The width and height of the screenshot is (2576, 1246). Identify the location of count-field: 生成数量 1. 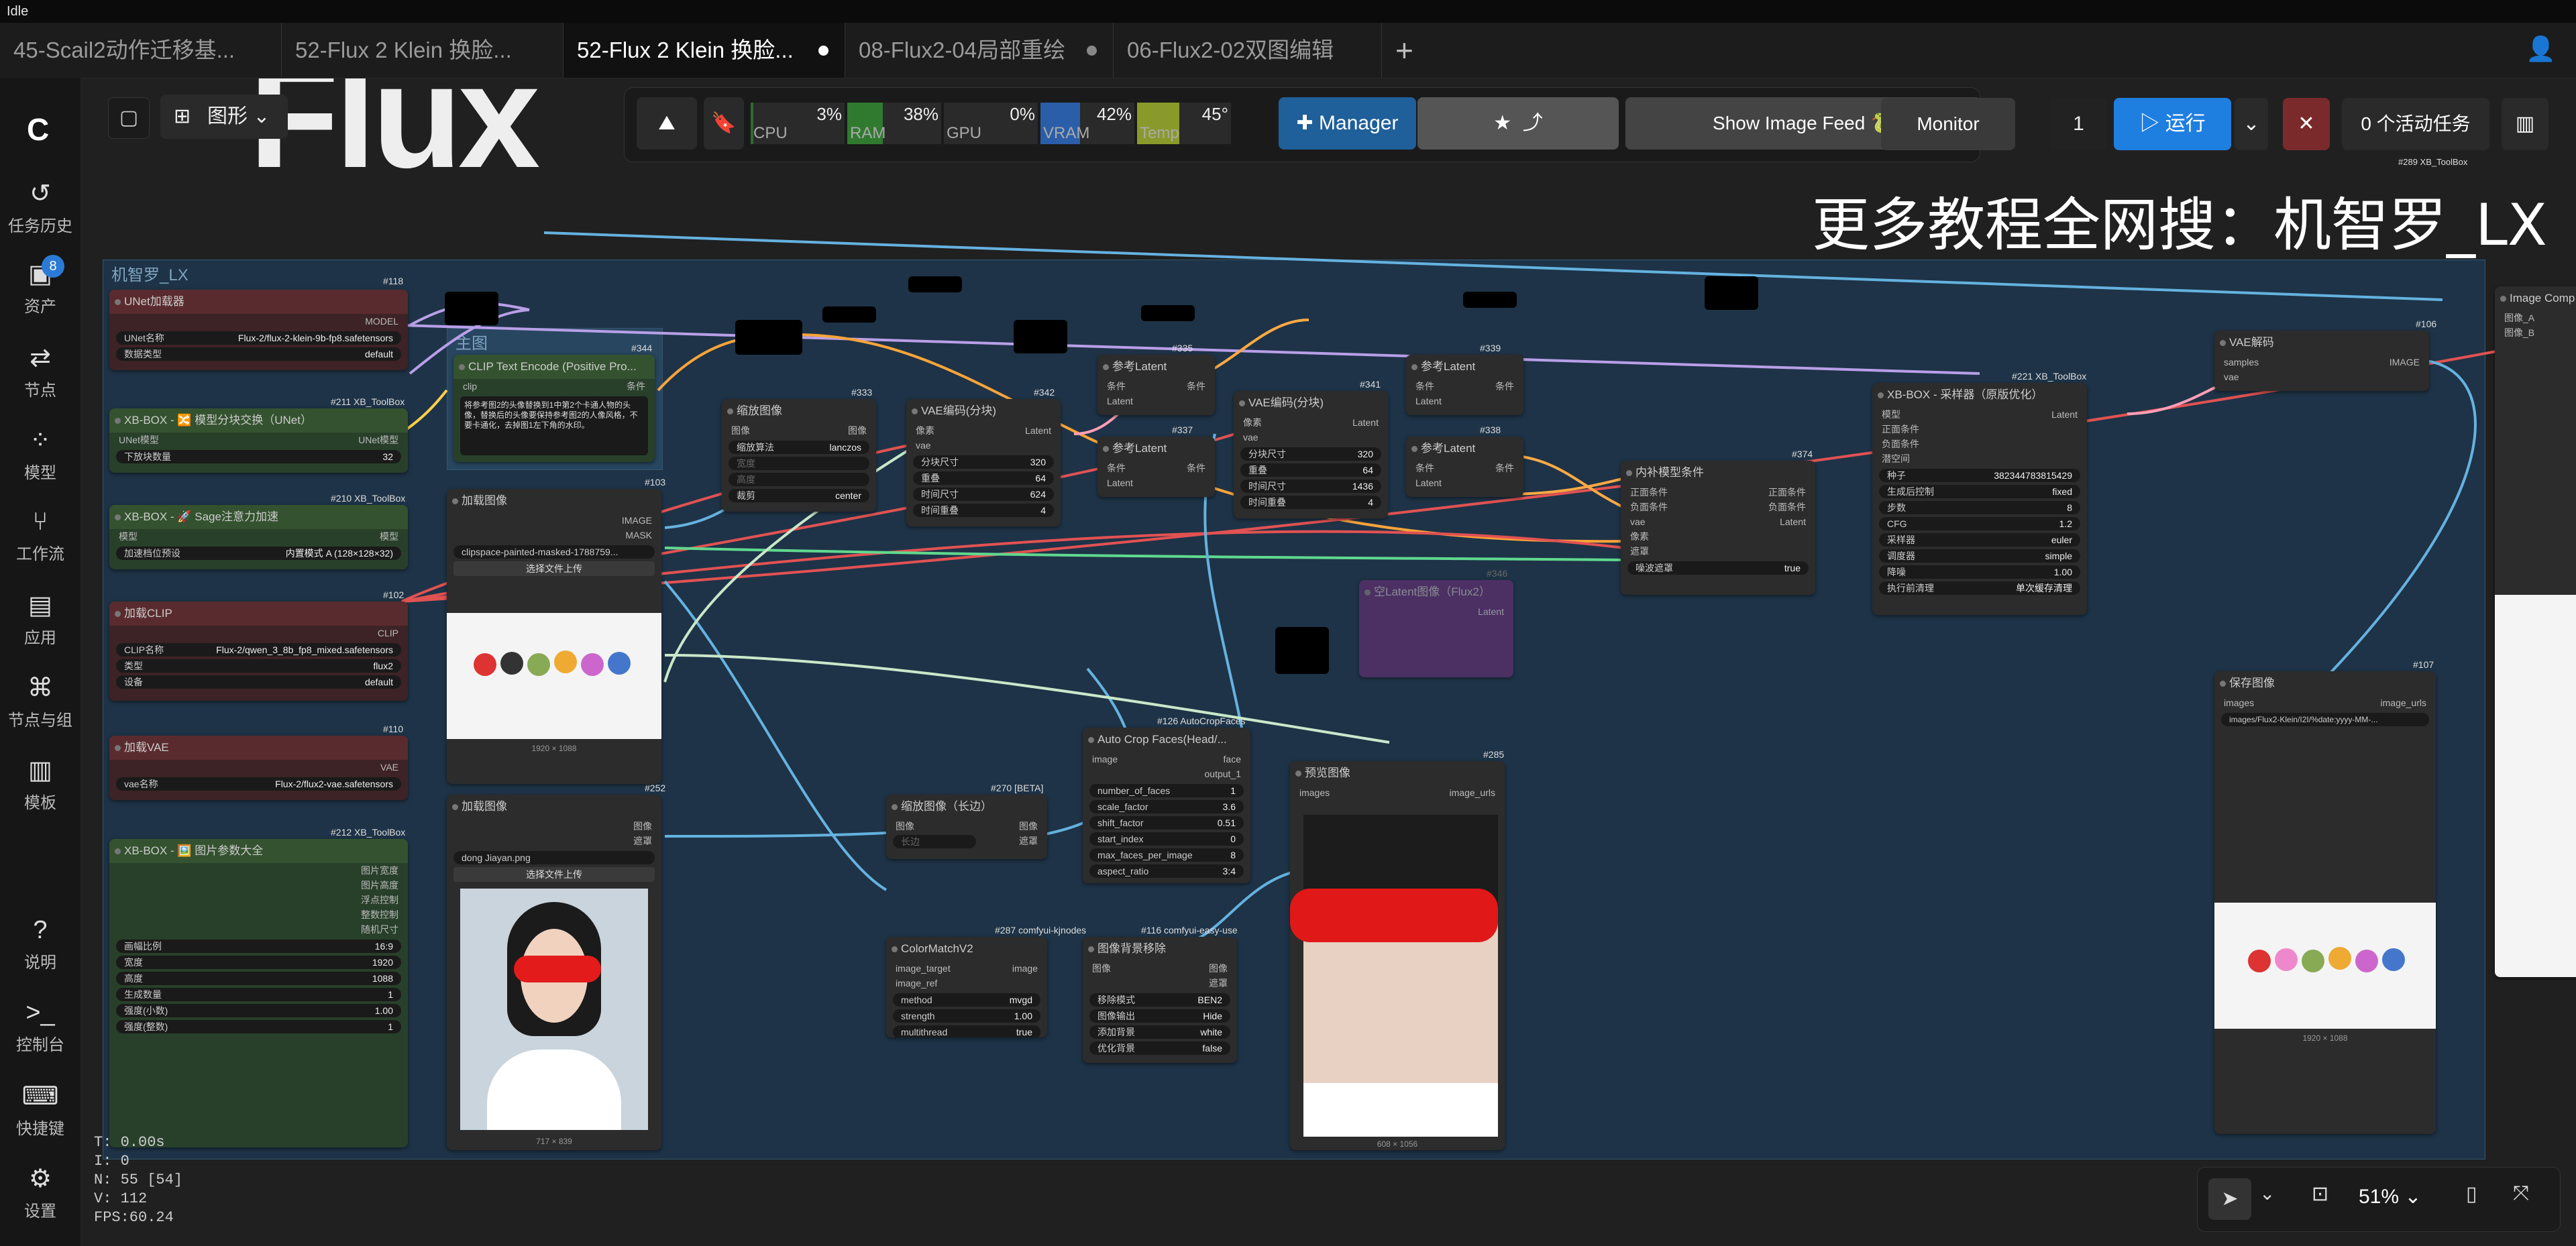
(258, 994).